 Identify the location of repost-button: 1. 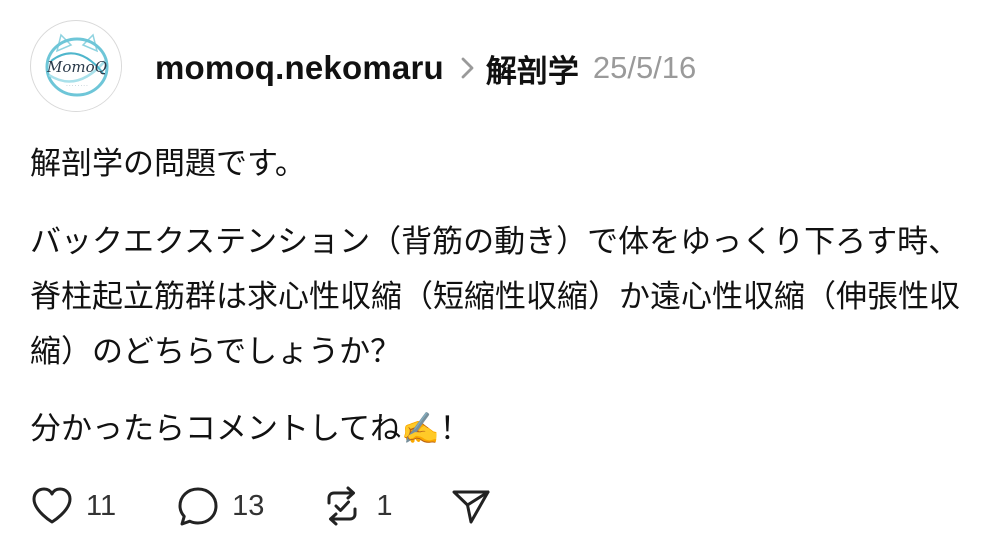
(356, 506).